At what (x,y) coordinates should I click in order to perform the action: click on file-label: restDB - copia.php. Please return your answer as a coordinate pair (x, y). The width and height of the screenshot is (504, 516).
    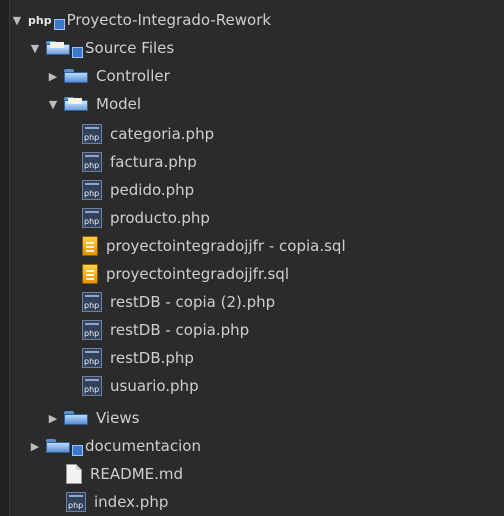
    Looking at the image, I should click on (180, 330).